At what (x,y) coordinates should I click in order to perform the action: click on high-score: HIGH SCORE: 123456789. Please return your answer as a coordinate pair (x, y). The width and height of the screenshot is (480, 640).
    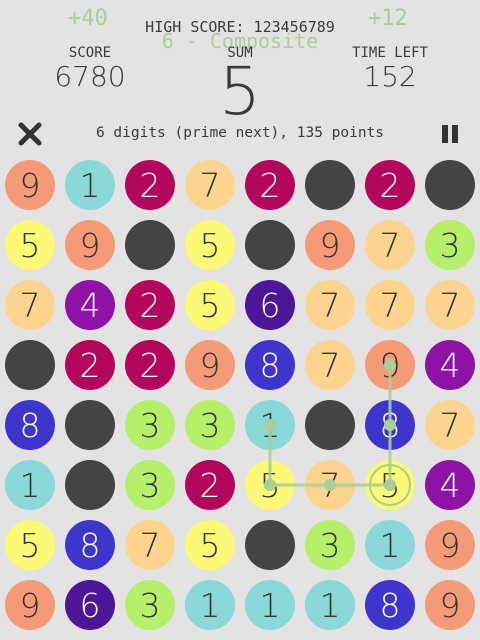
    Looking at the image, I should click on (240, 27).